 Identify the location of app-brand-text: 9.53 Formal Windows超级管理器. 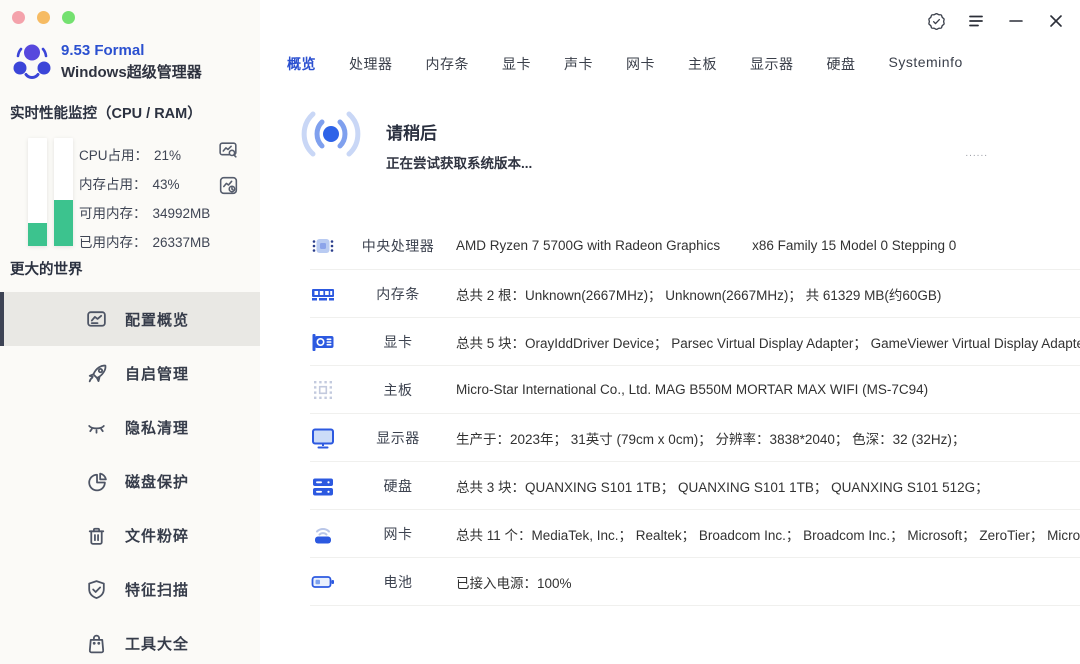
(131, 62).